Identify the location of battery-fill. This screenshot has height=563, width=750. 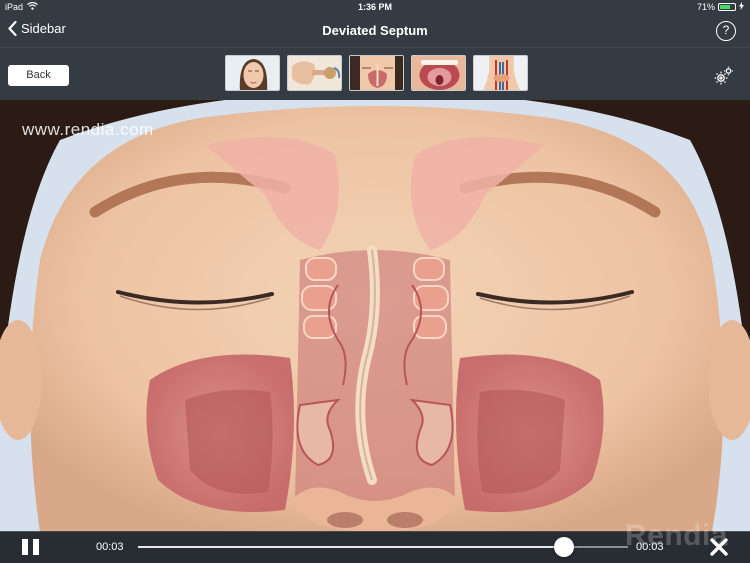
(725, 7).